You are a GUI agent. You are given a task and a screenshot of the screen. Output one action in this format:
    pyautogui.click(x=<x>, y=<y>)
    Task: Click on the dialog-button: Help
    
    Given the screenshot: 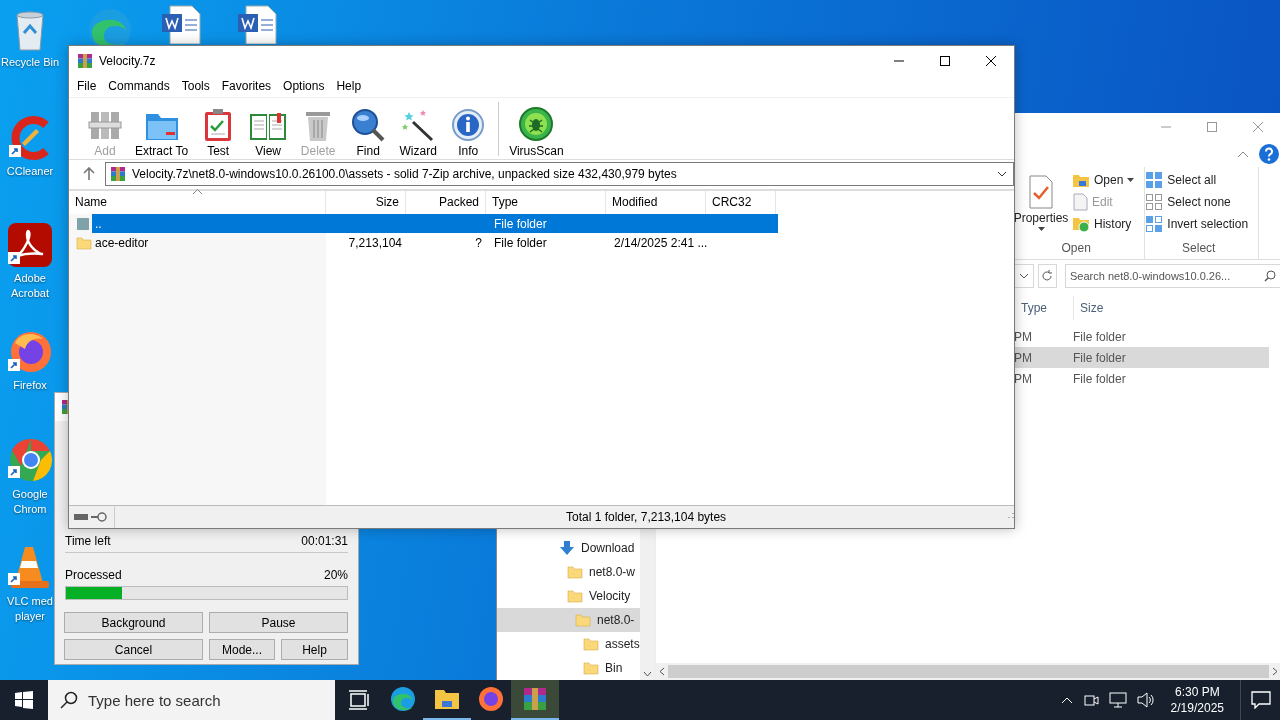 What is the action you would take?
    pyautogui.click(x=314, y=649)
    